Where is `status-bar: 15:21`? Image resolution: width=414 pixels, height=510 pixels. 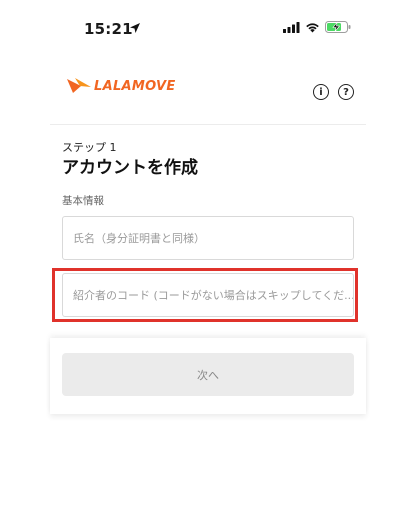
status-bar: 15:21 is located at coordinates (207, 22).